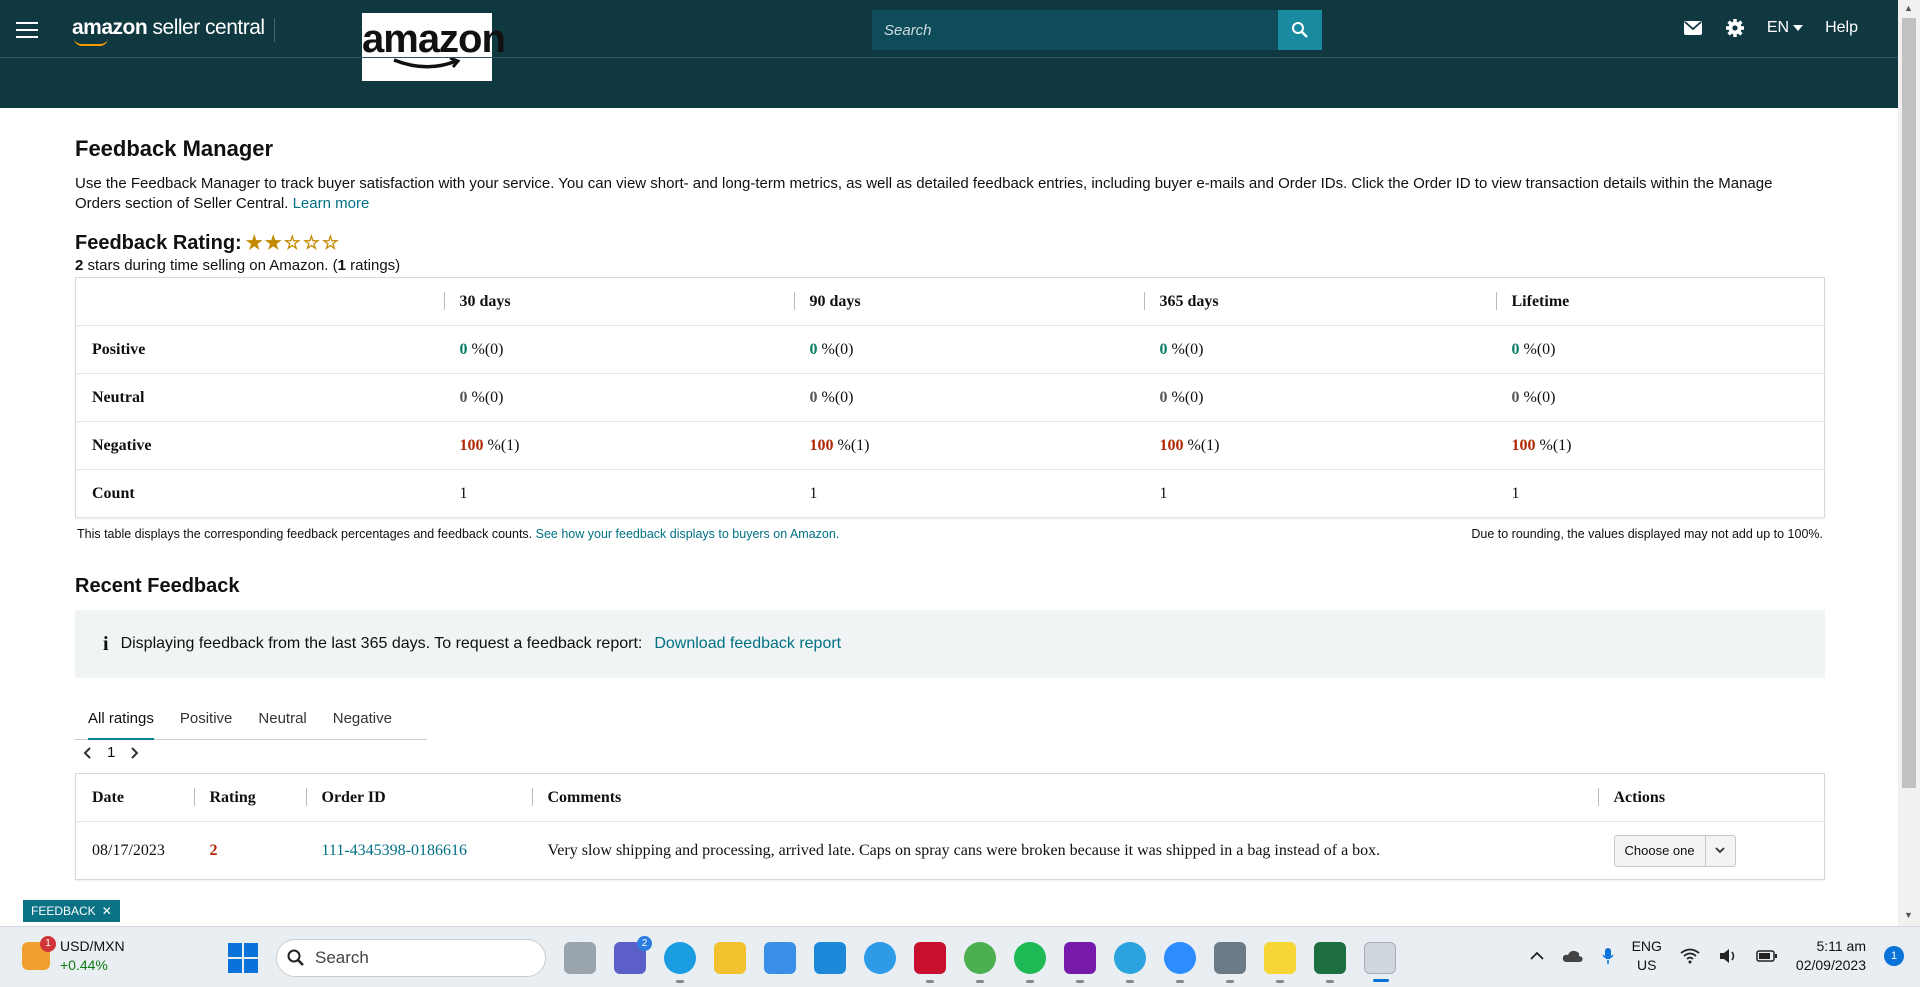 Image resolution: width=1920 pixels, height=987 pixels. What do you see at coordinates (342, 957) in the screenshot?
I see `taskbar-search-label: Search` at bounding box center [342, 957].